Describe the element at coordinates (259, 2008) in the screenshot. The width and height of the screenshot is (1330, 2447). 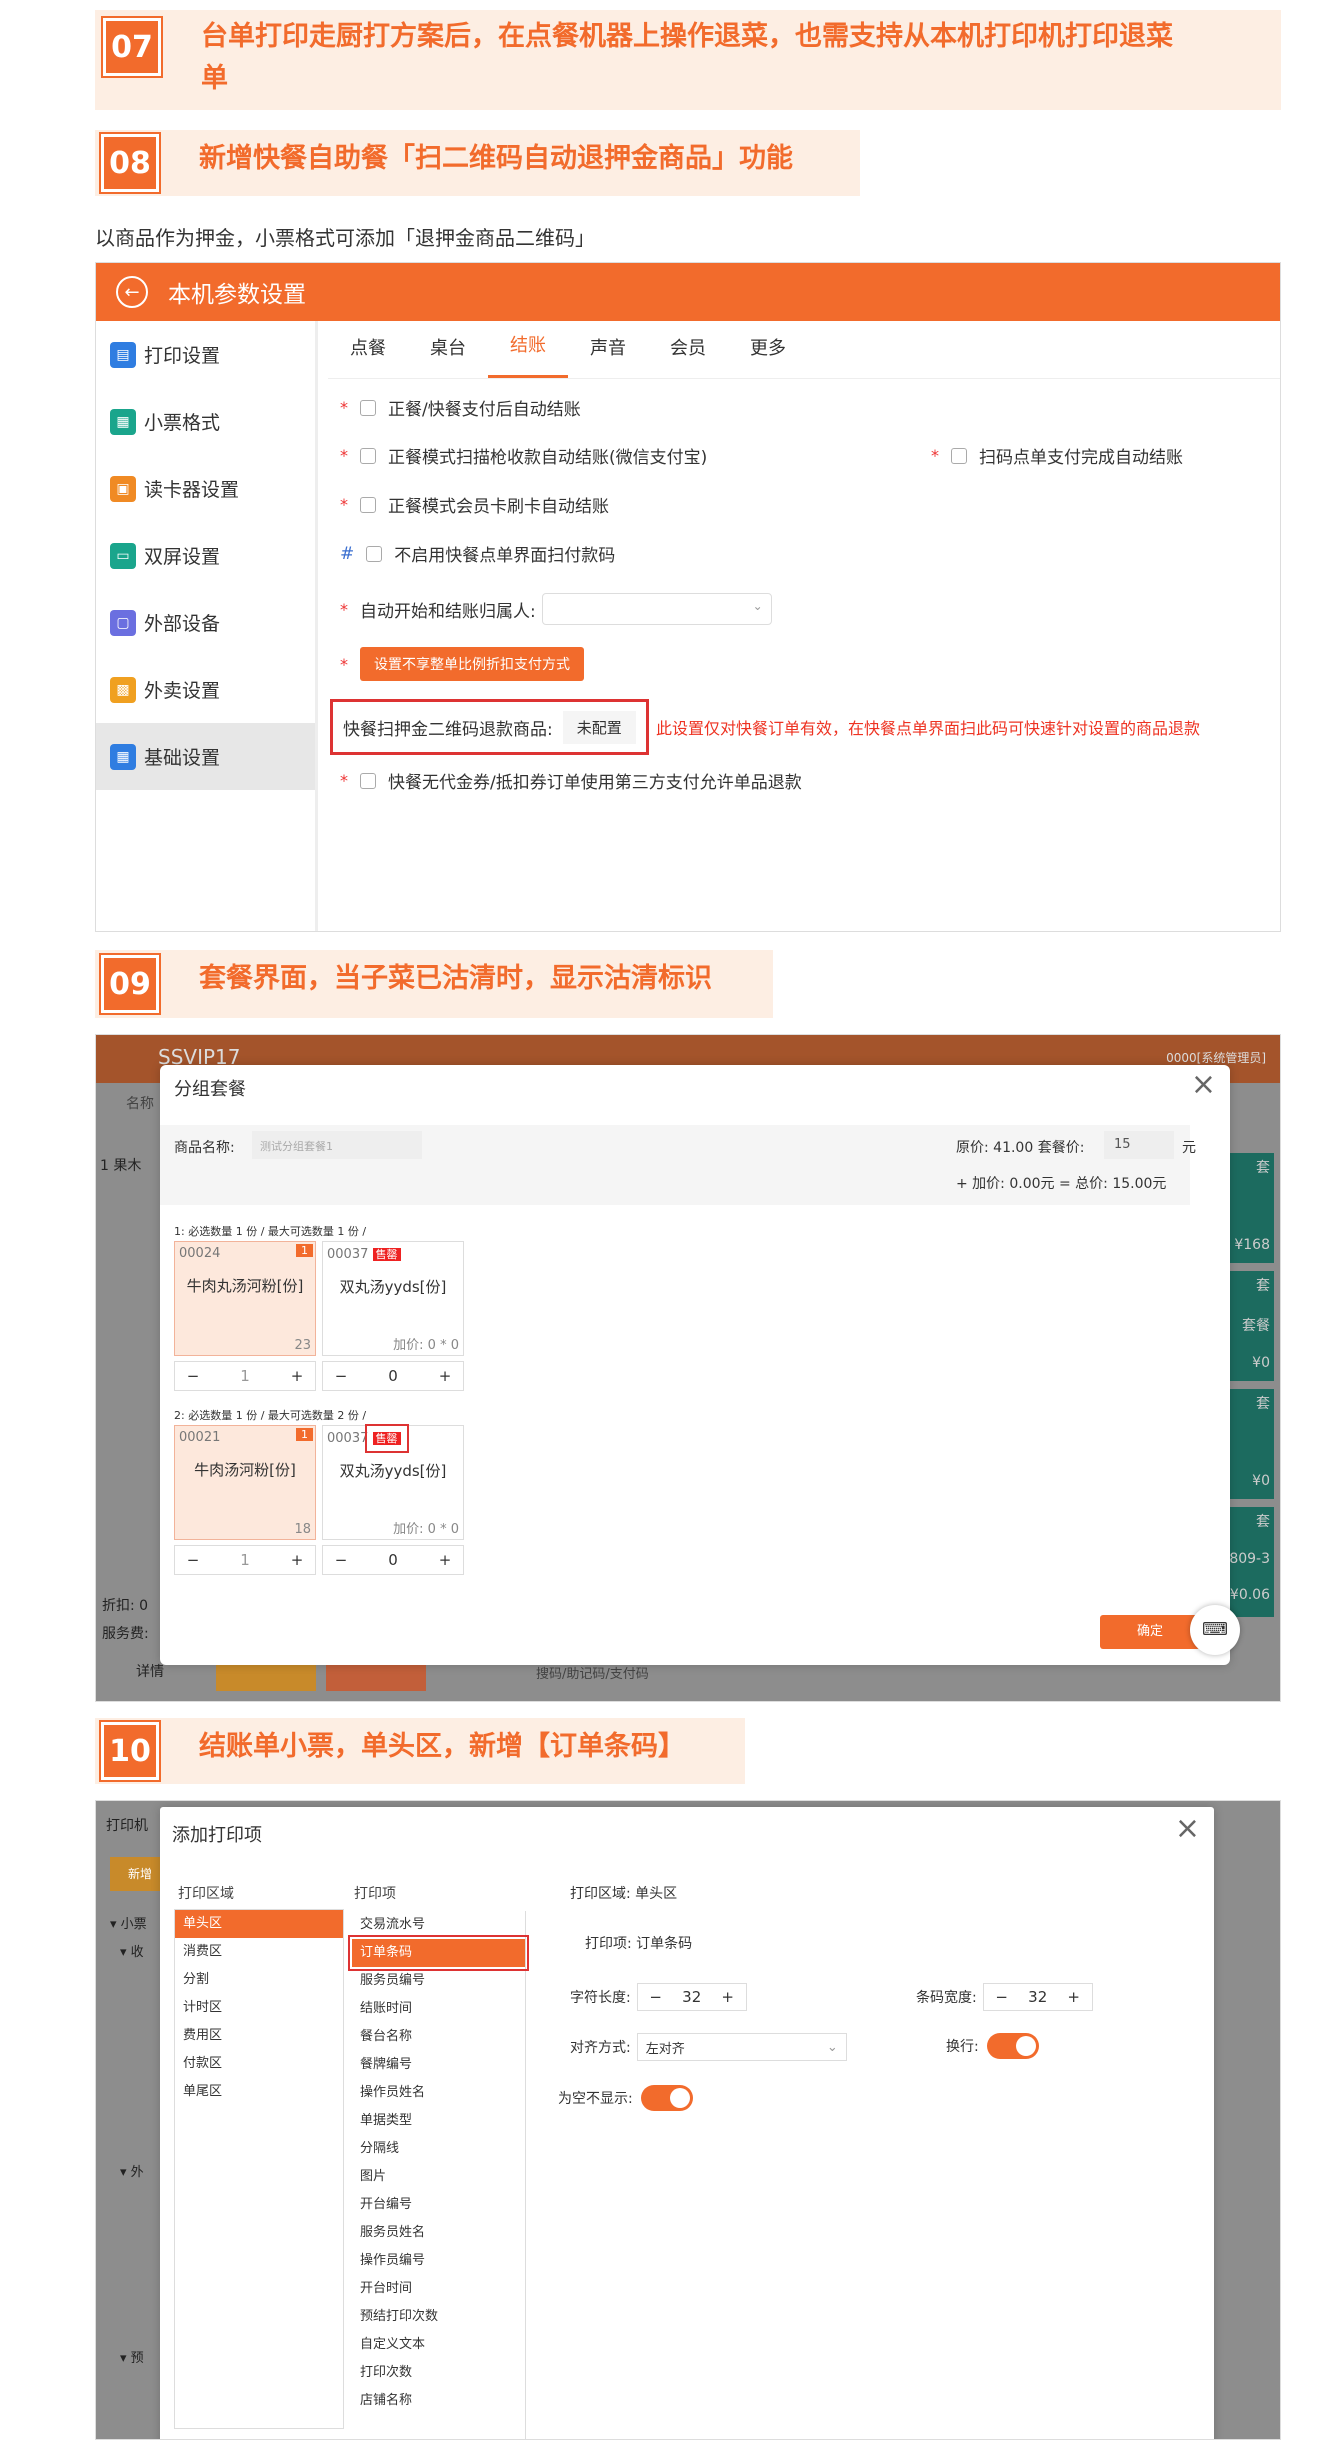
I see `area-item: 计时区` at that location.